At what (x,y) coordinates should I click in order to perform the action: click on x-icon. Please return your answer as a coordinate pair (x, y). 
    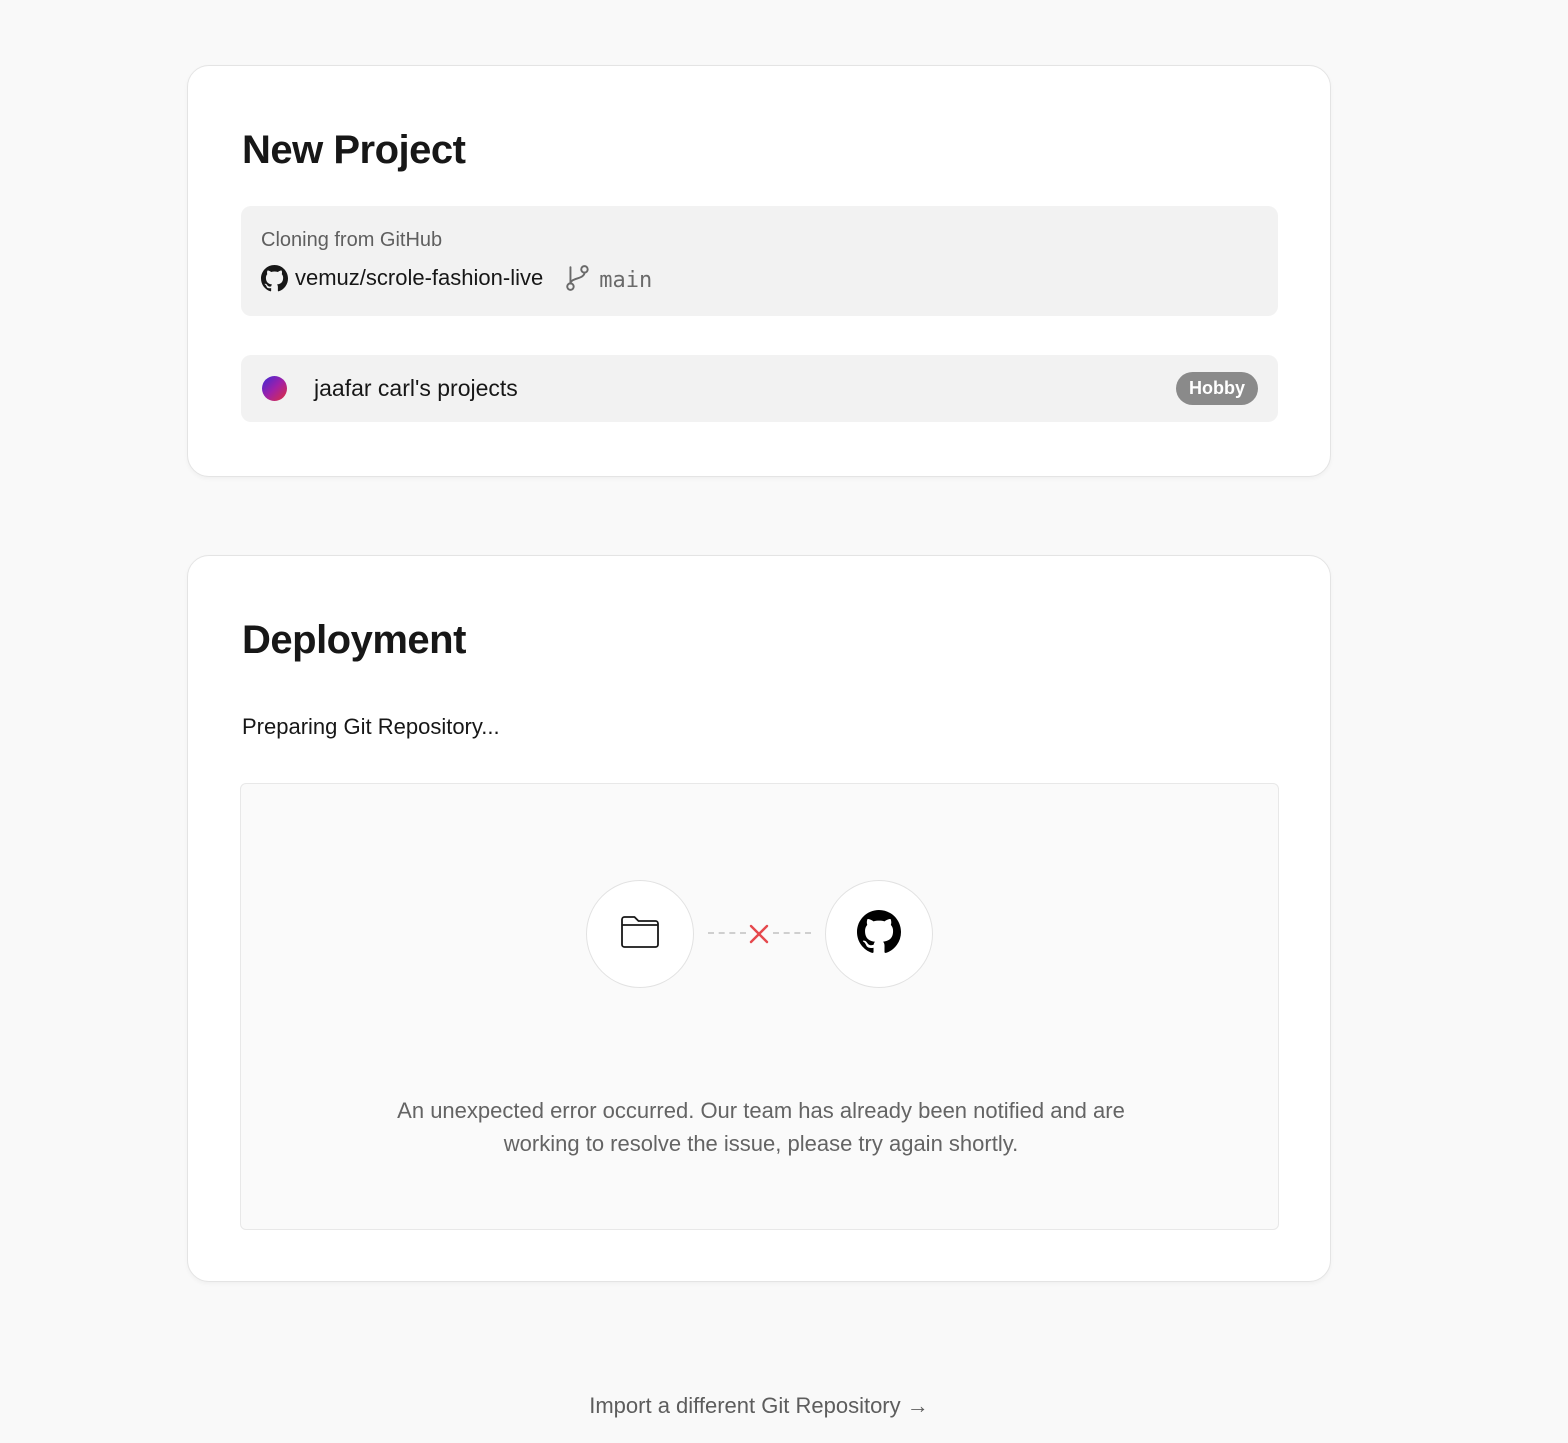
    Looking at the image, I should click on (759, 934).